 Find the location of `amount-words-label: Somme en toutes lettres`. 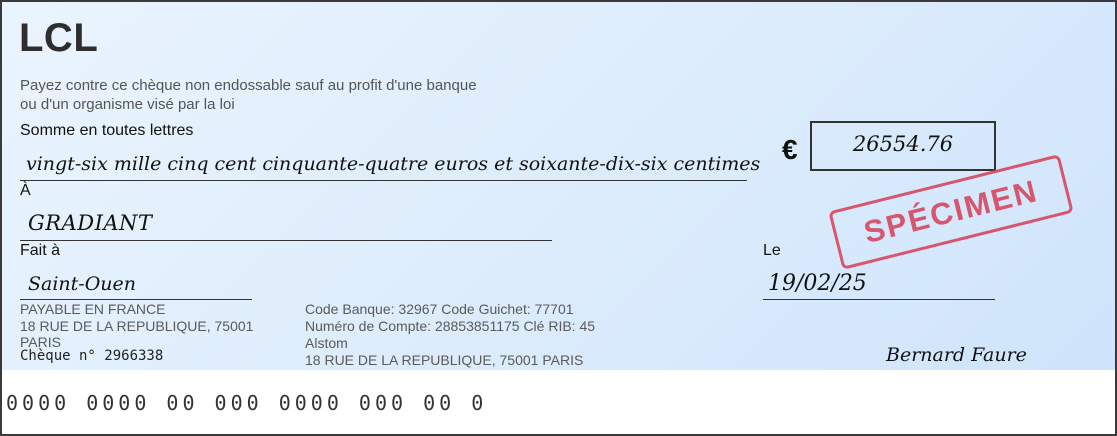

amount-words-label: Somme en toutes lettres is located at coordinates (107, 130).